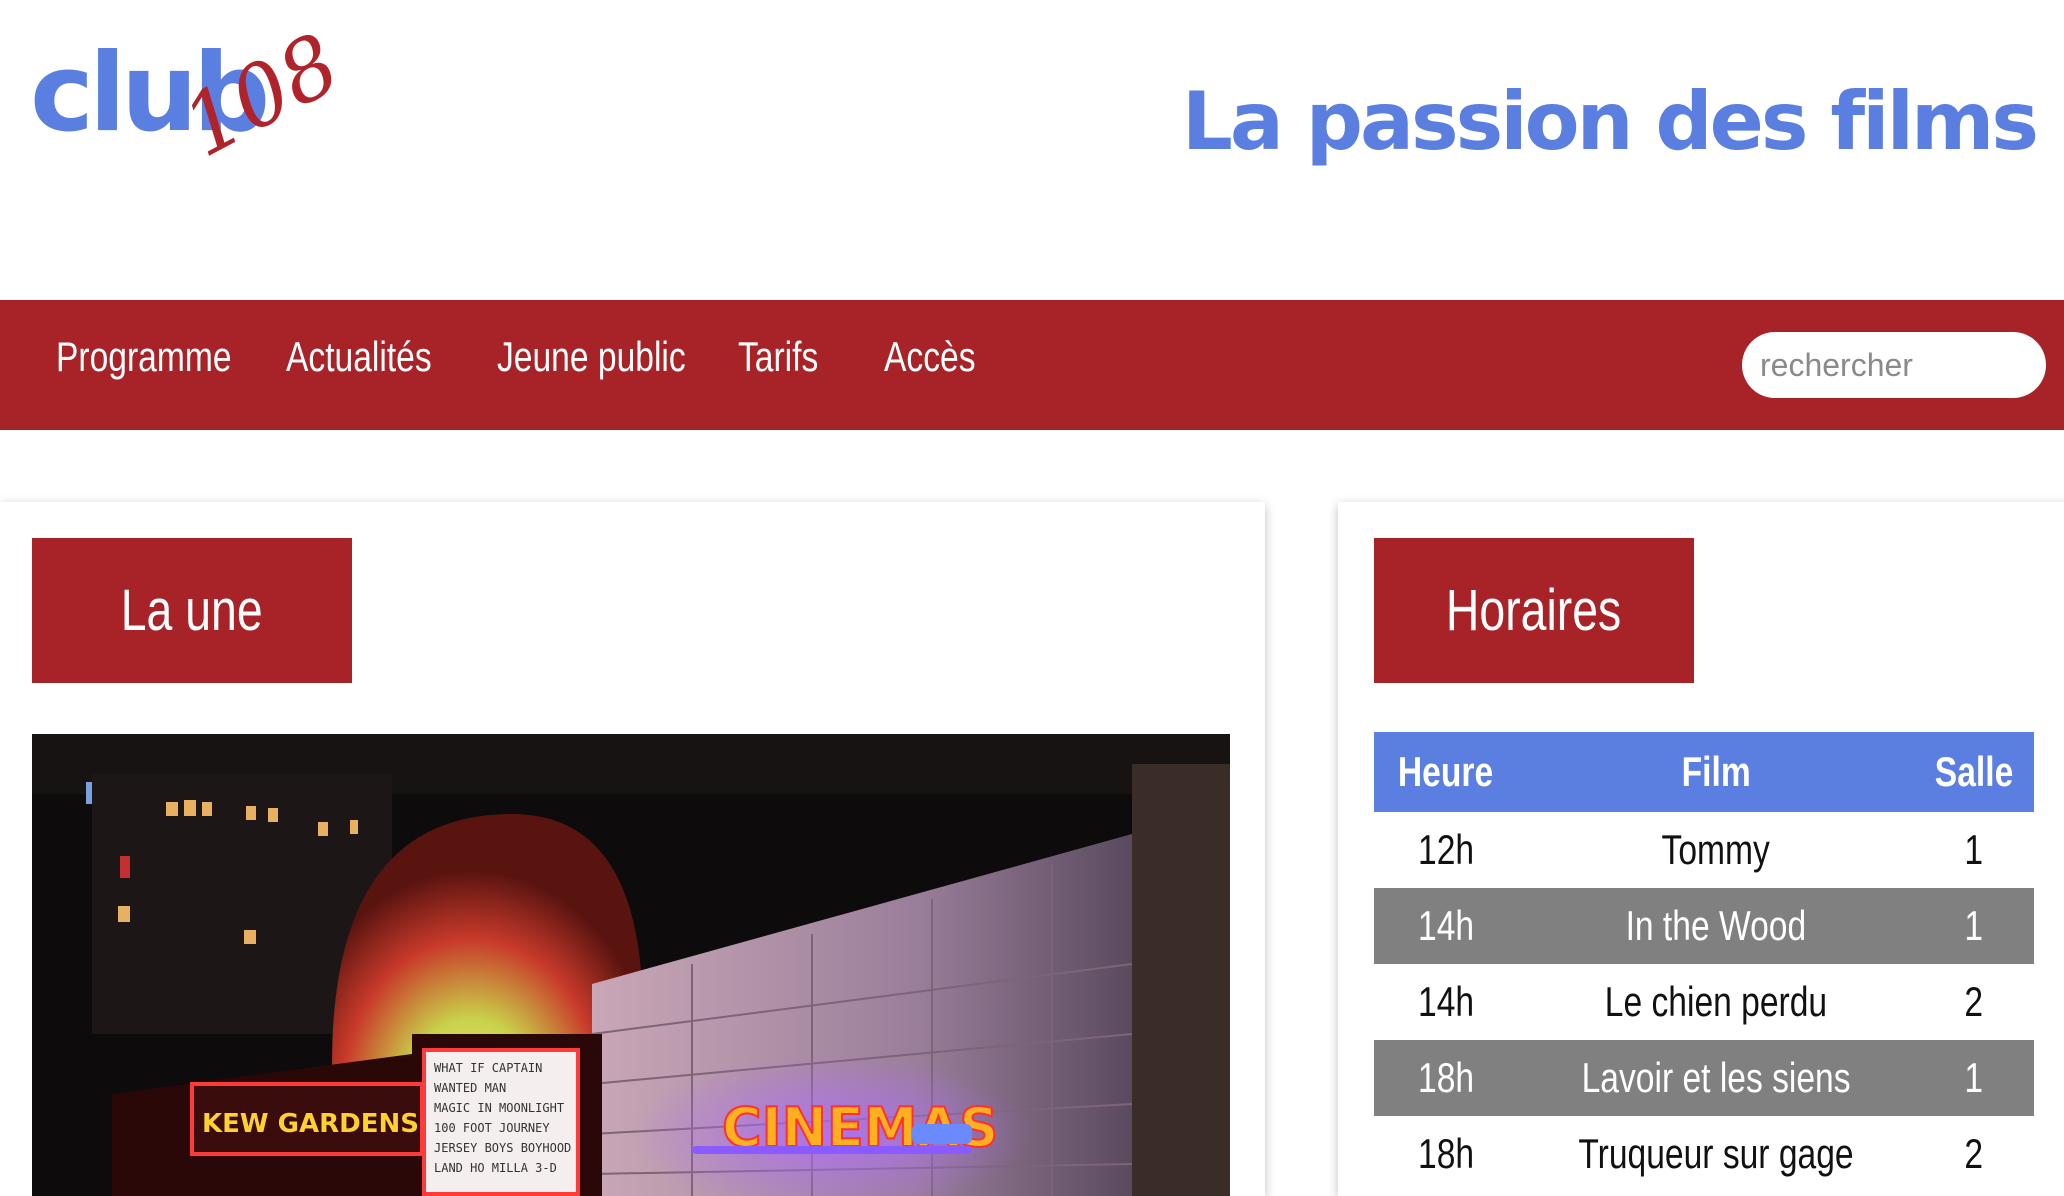 The height and width of the screenshot is (1196, 2064). I want to click on nav-item-programme: Programme, so click(144, 357).